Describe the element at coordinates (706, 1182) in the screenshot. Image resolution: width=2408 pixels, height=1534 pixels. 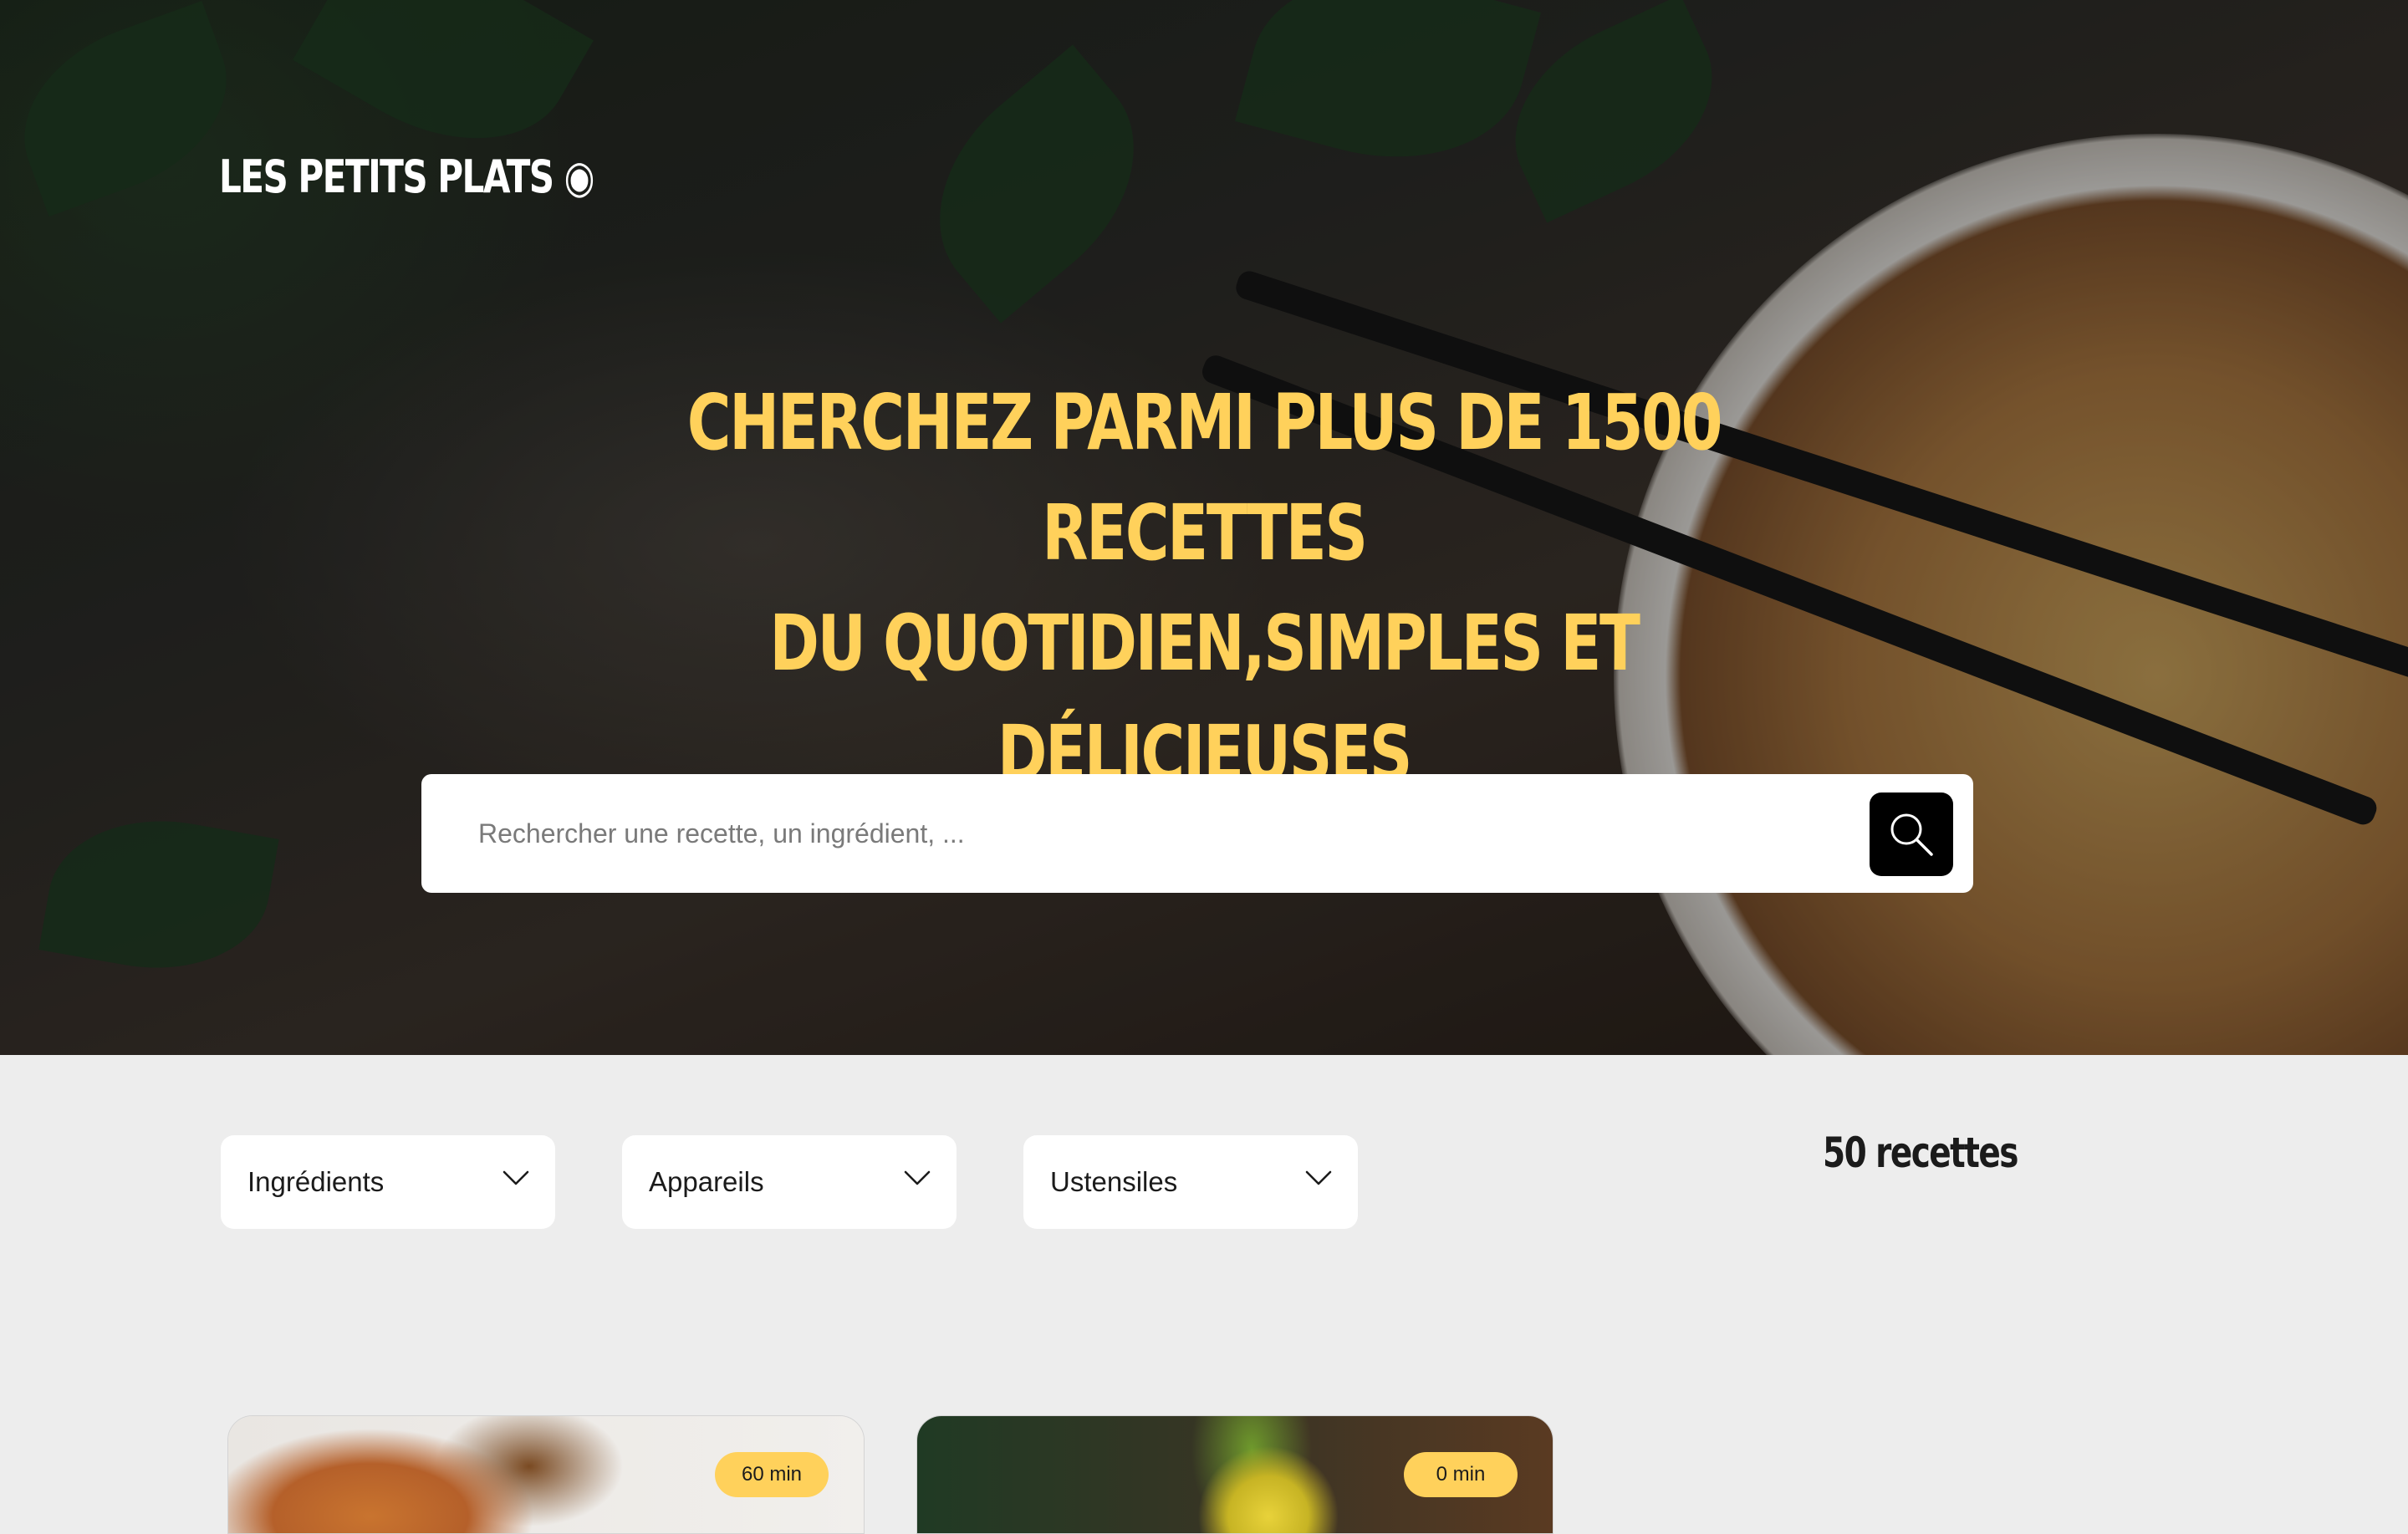
I see `filter-appliances-label: Appareils` at that location.